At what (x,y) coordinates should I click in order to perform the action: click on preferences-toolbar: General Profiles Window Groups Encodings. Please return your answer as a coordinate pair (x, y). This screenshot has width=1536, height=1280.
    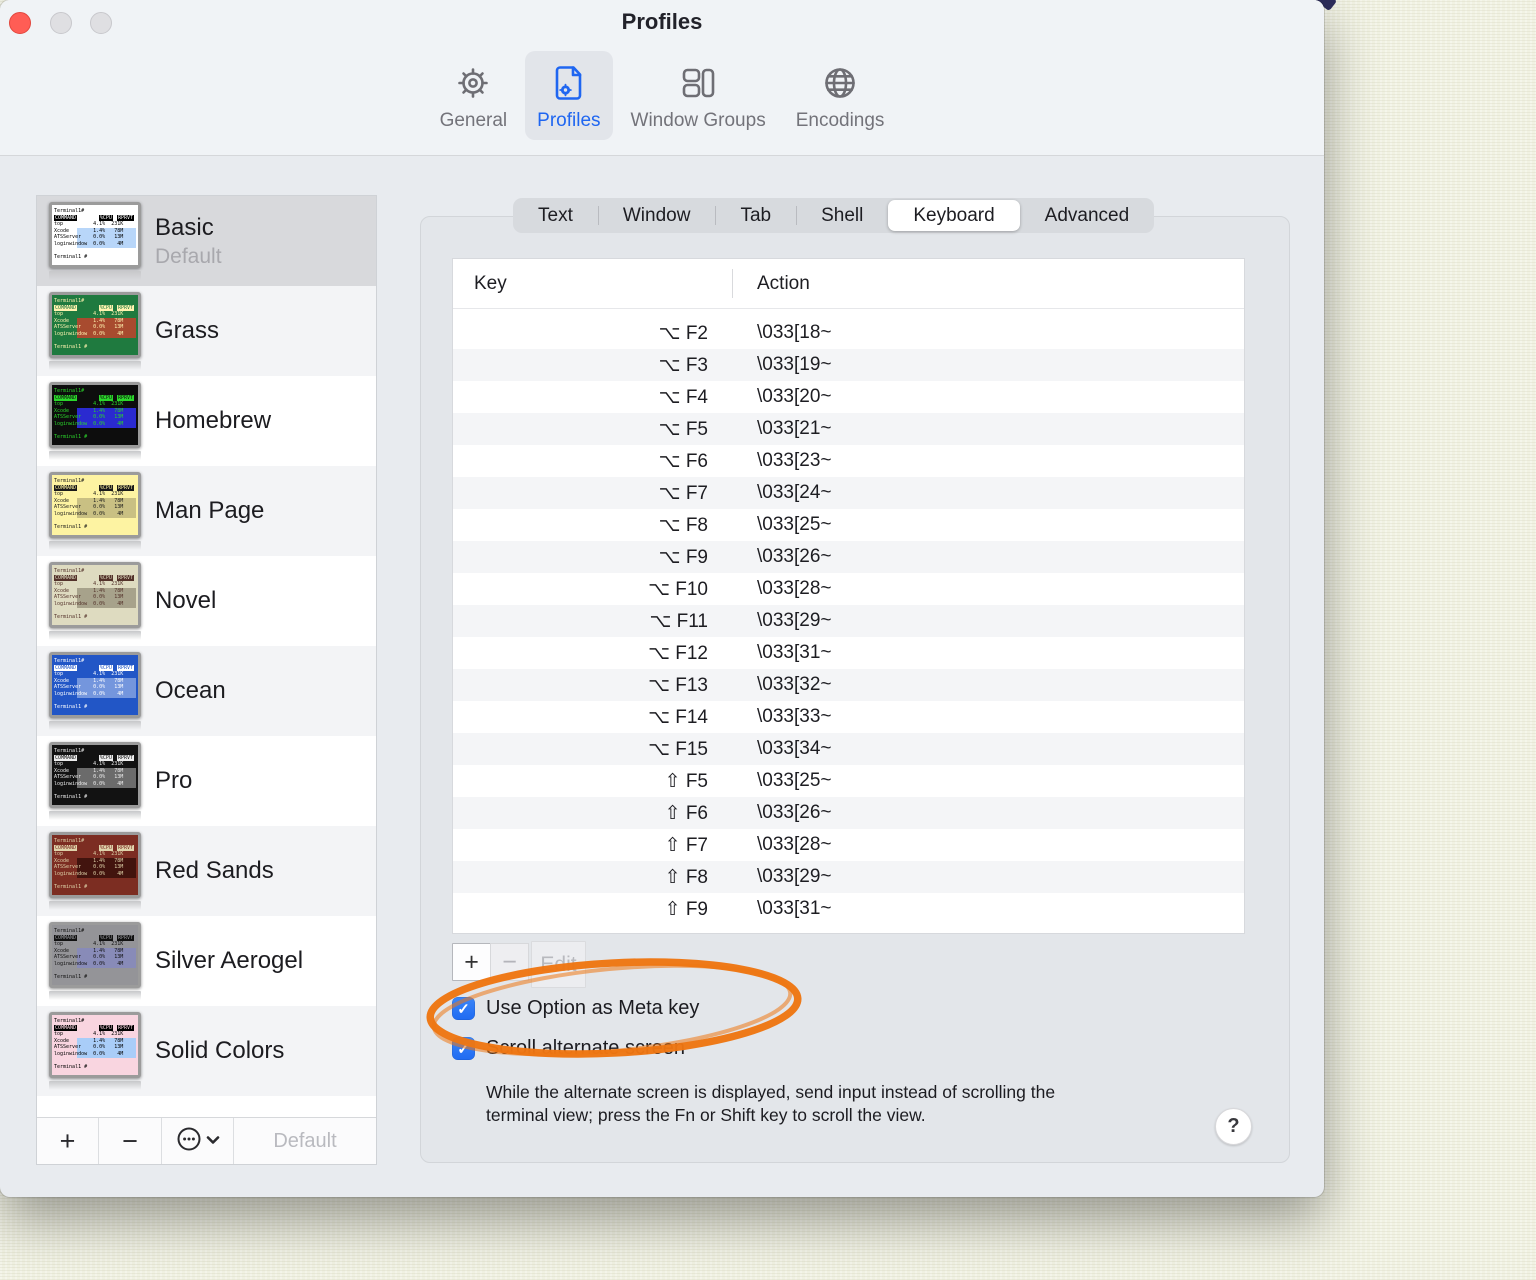
    Looking at the image, I should click on (662, 95).